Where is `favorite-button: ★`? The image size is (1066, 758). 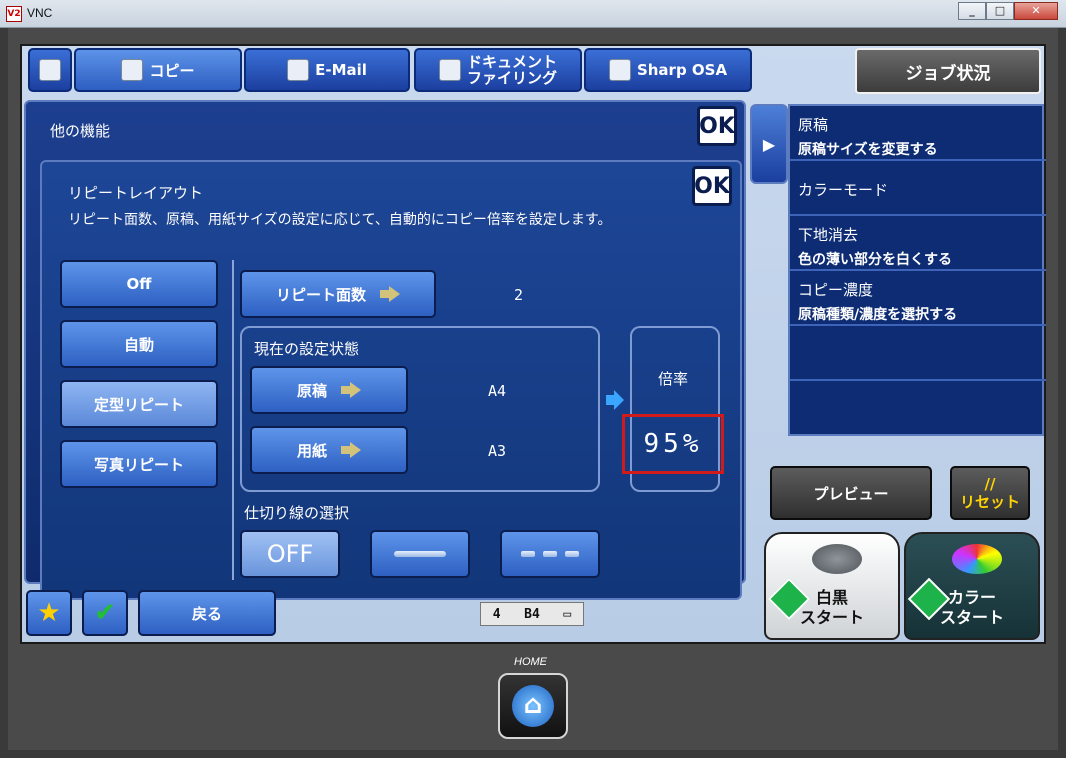
favorite-button: ★ is located at coordinates (49, 613).